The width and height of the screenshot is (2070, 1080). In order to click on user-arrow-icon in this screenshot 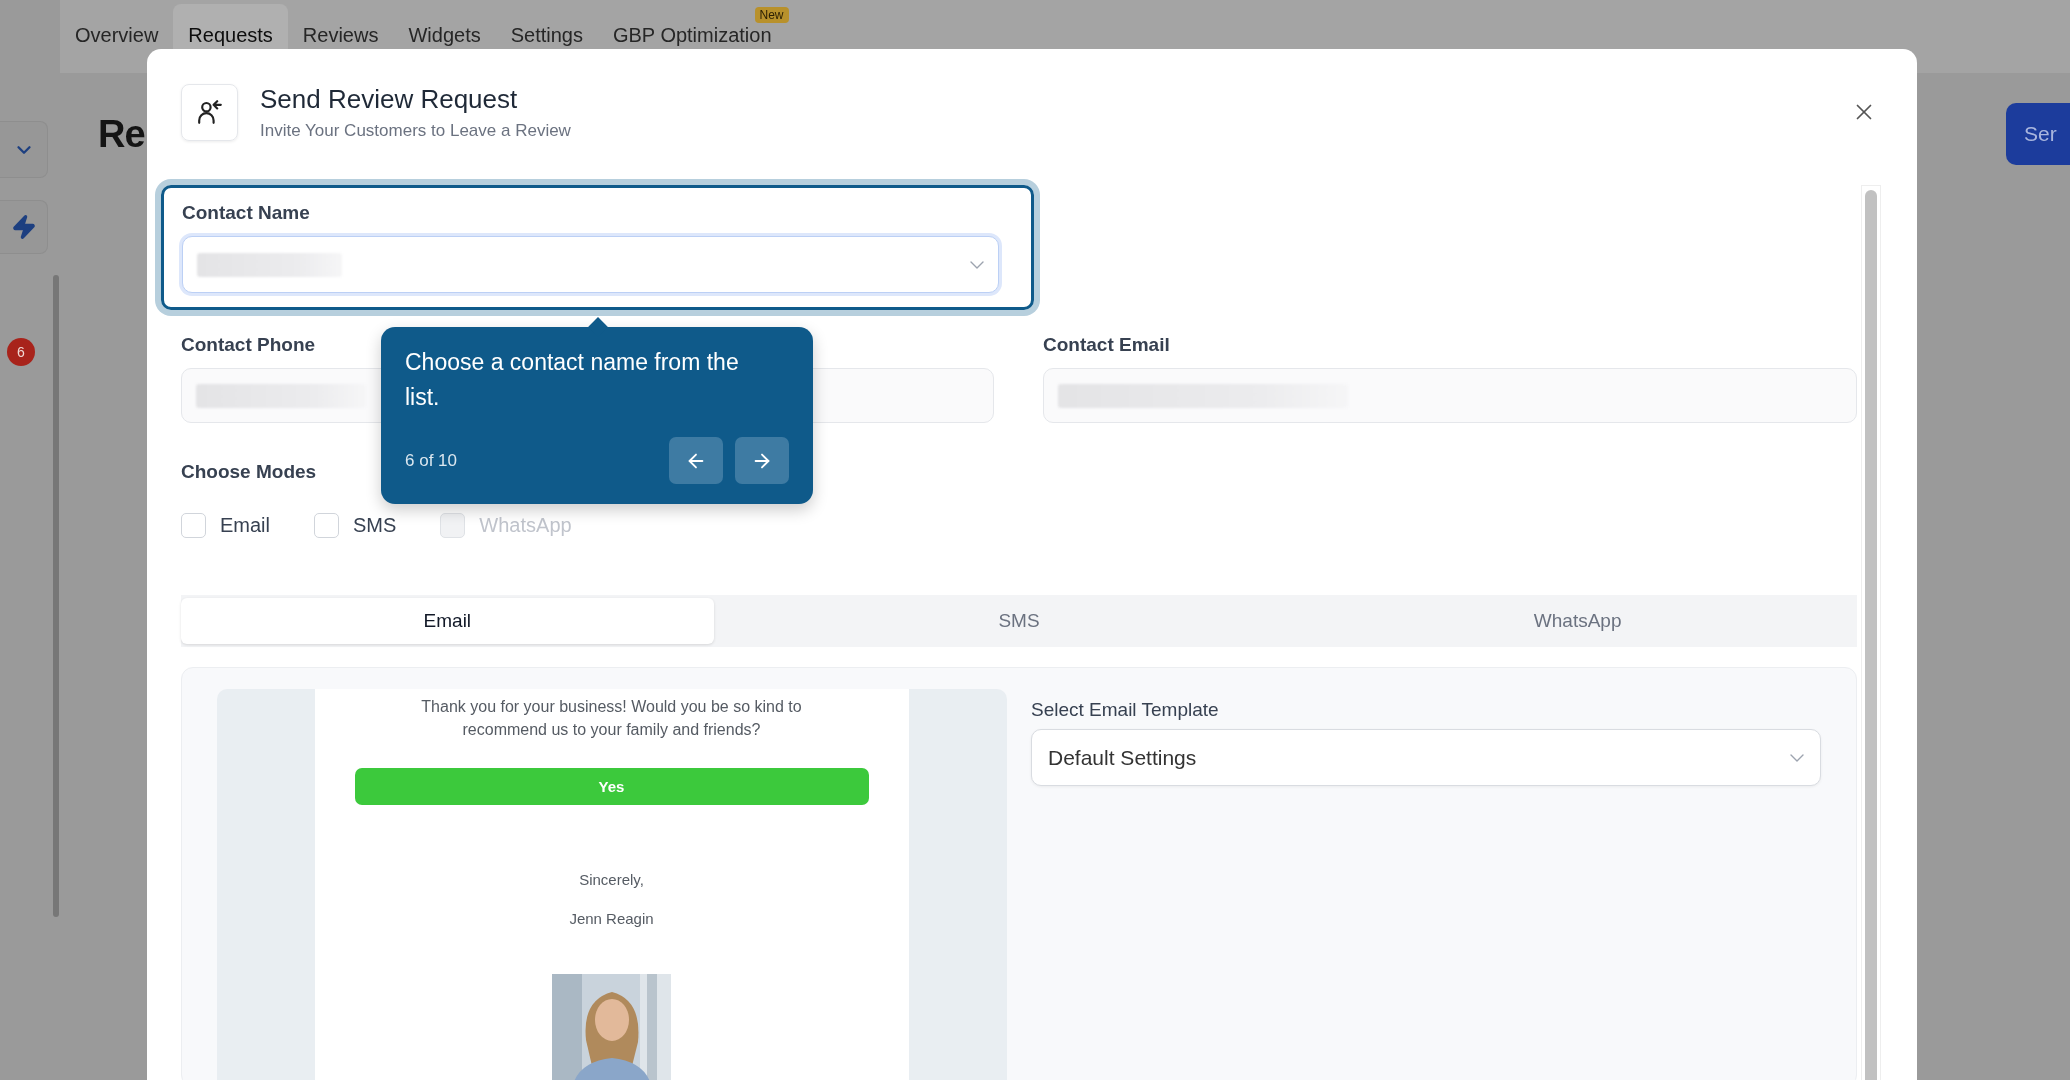, I will do `click(209, 112)`.